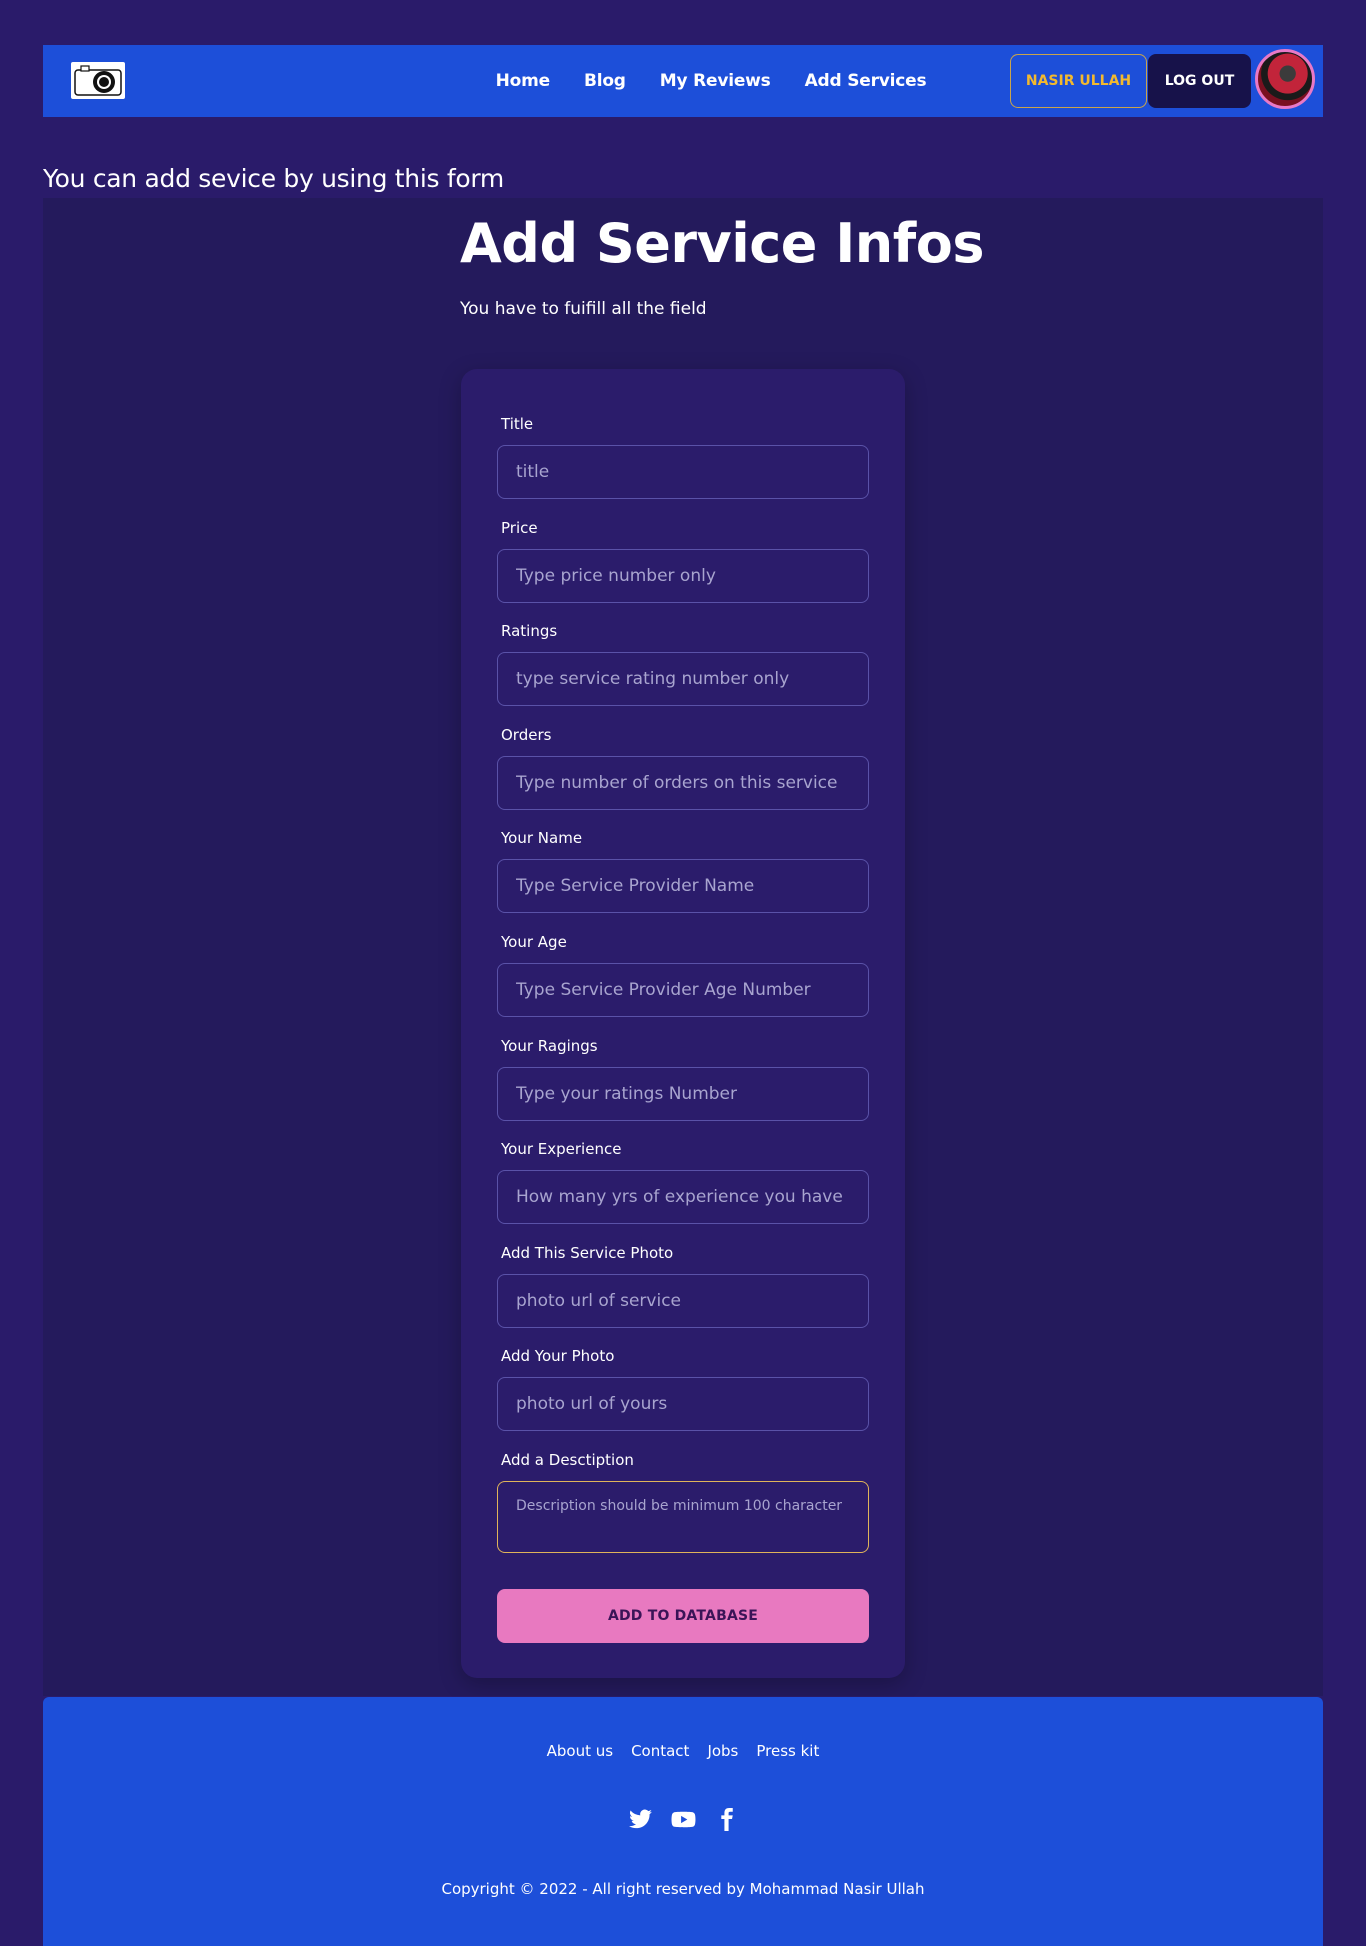  I want to click on your-experience-label: Your Experience, so click(561, 1149).